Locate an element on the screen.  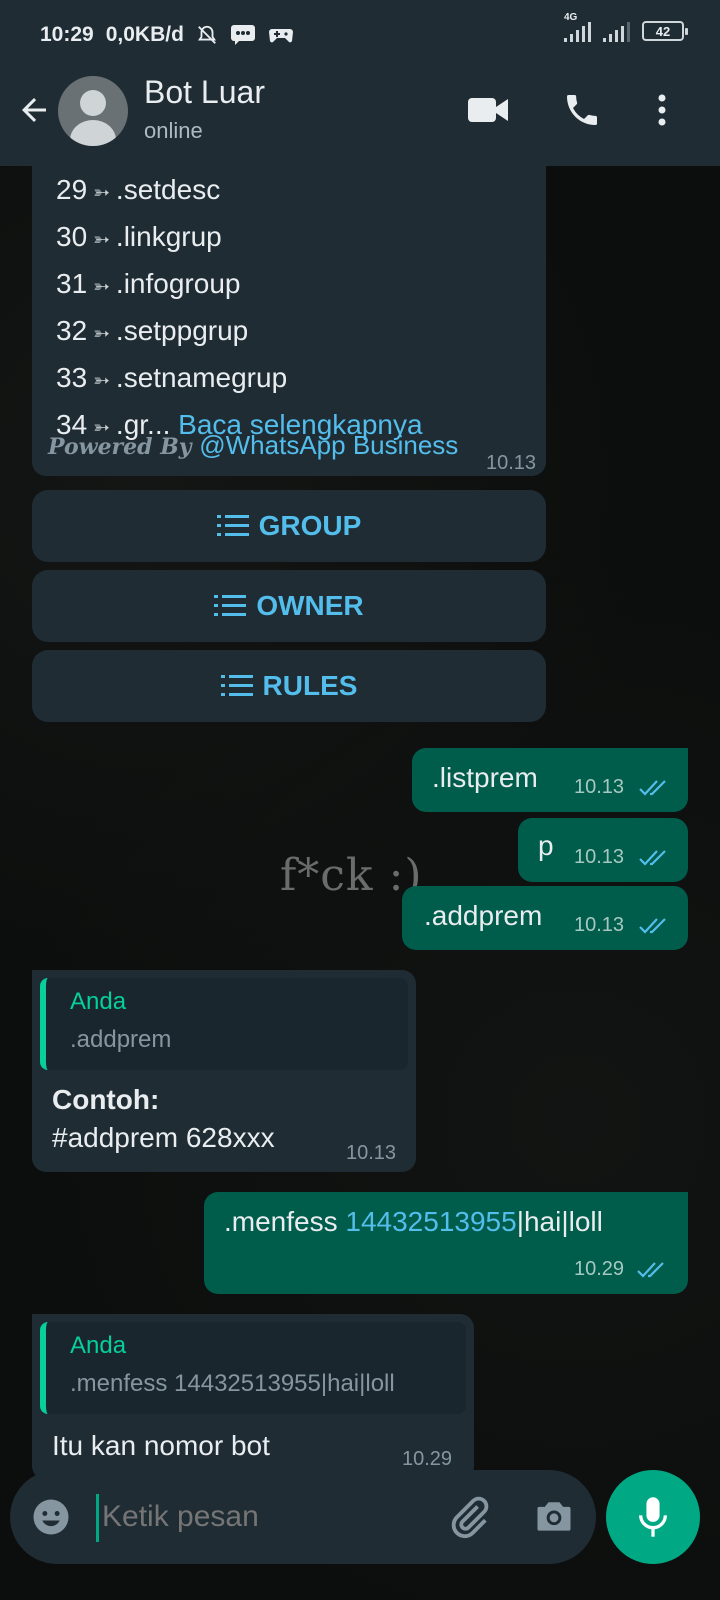
quoted-message: Anda .addprem is located at coordinates (224, 1024).